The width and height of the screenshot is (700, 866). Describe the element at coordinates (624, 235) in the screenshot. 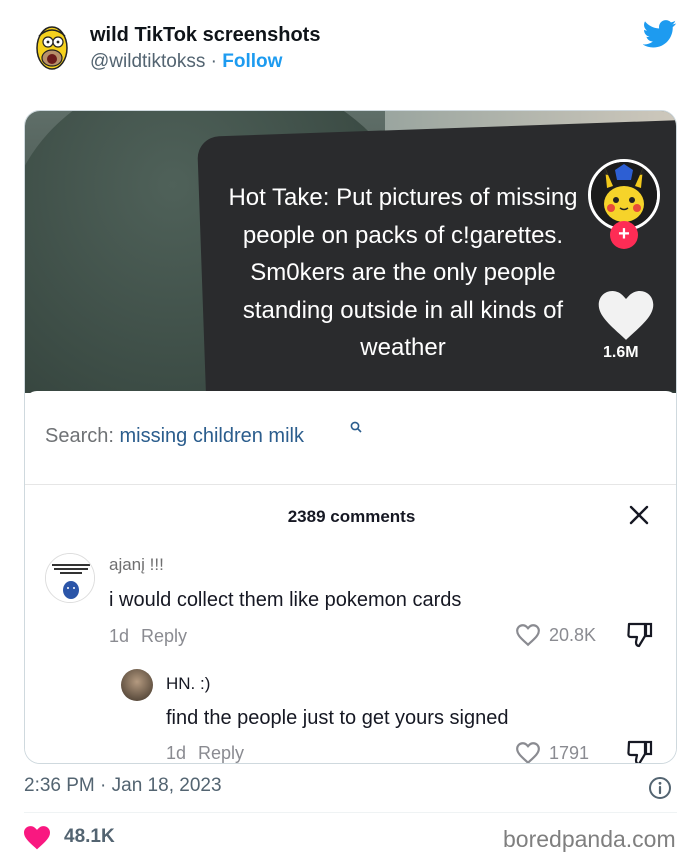

I see `follow-creator-button: +` at that location.